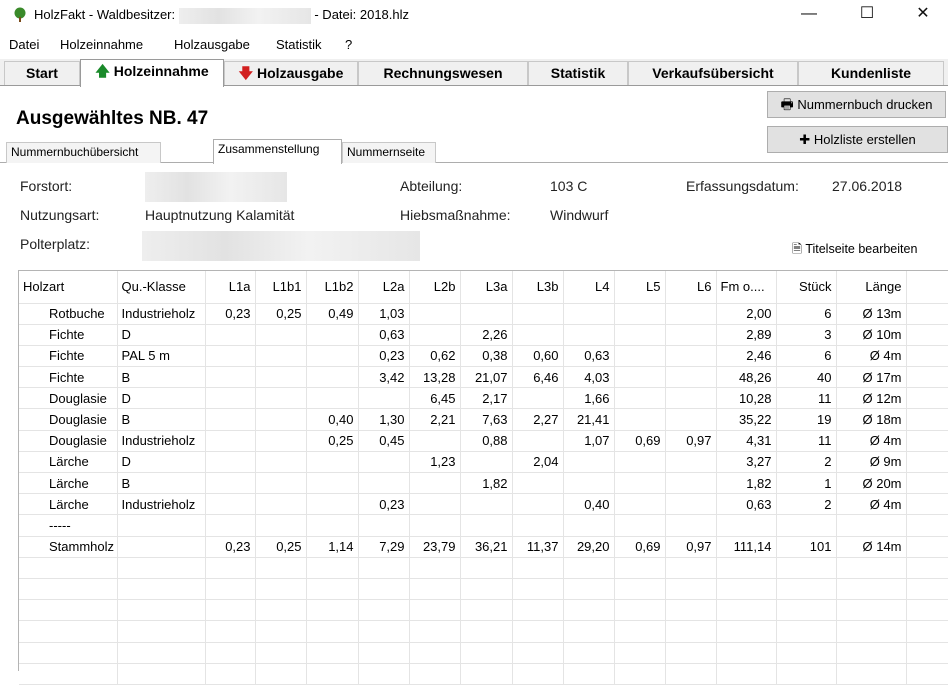 This screenshot has height=685, width=948. I want to click on table-cell: Ø 4m, so click(871, 441).